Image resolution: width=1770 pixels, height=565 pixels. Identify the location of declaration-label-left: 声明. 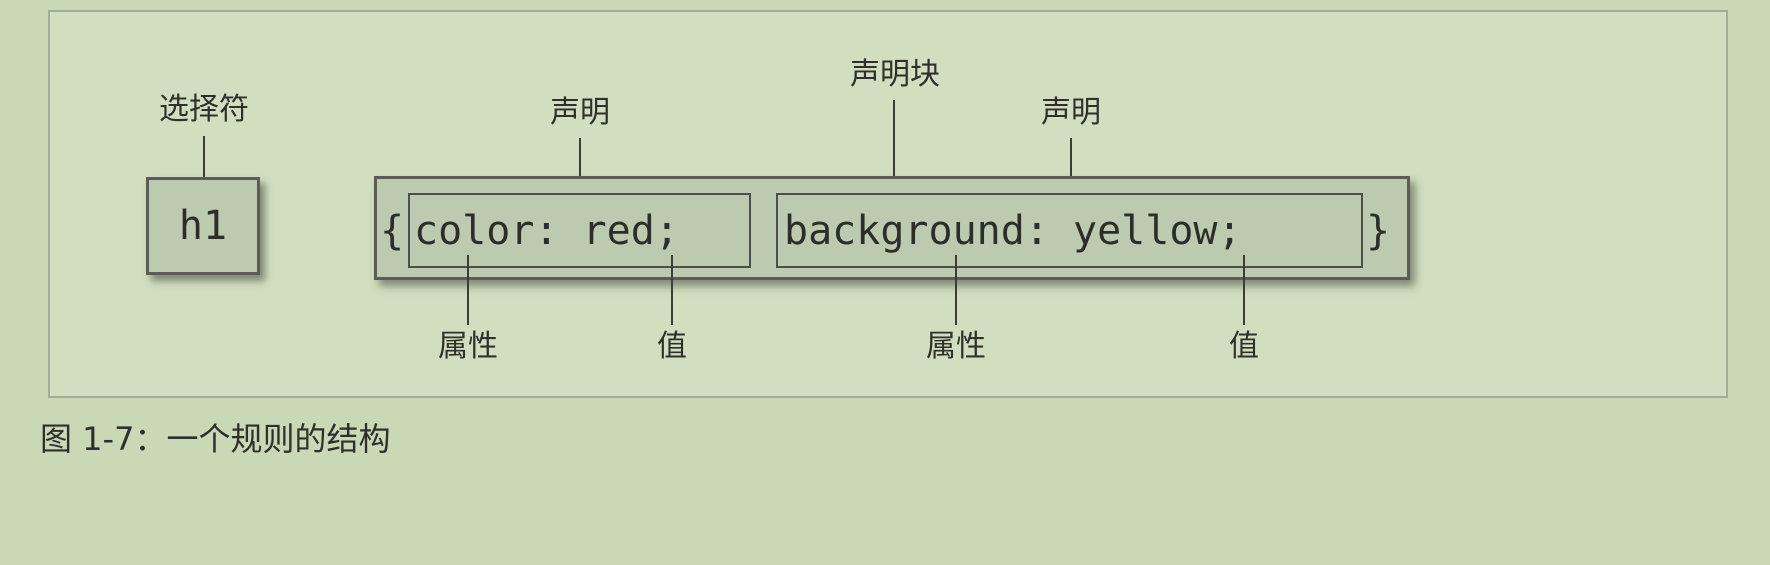
(580, 112).